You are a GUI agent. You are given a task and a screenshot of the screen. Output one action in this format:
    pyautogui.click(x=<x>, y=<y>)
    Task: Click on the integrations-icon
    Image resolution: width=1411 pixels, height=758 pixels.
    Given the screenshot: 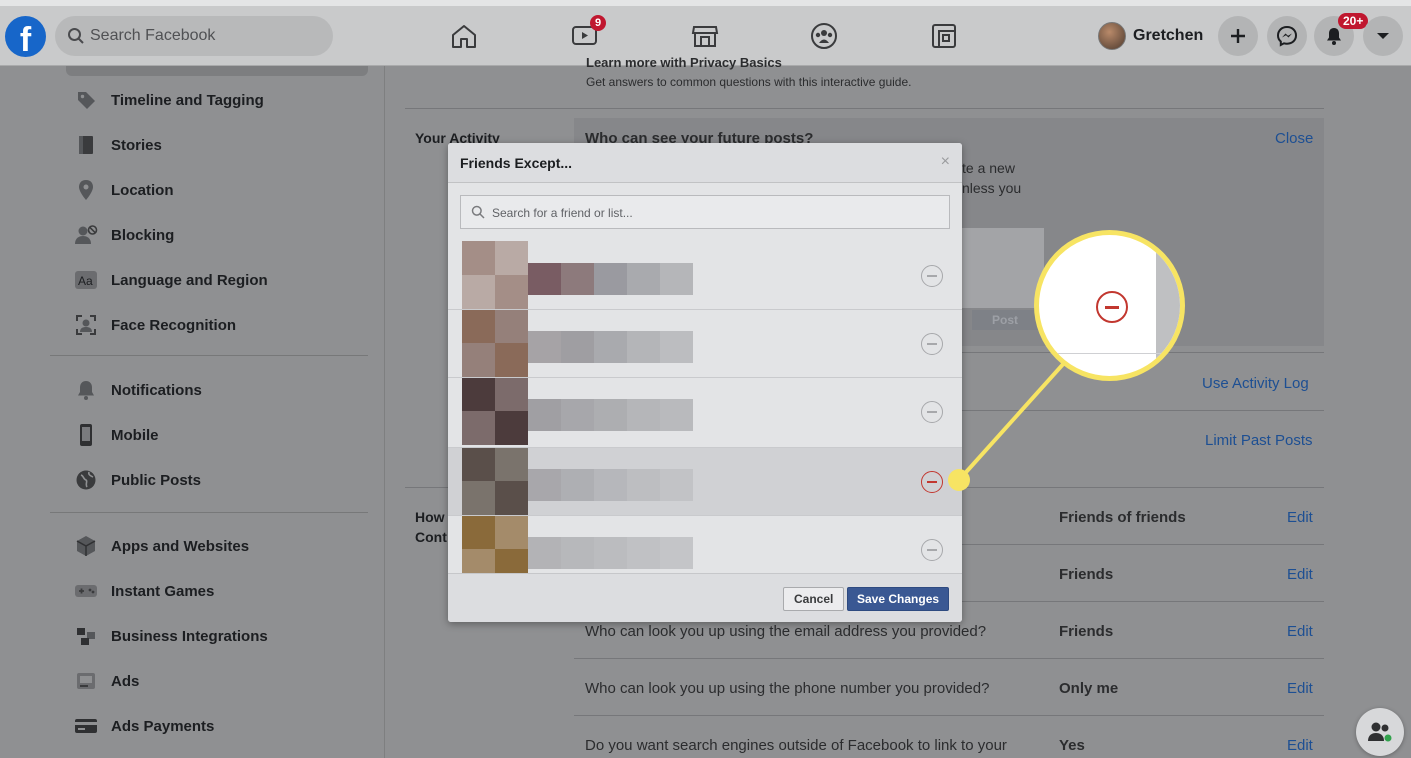 What is the action you would take?
    pyautogui.click(x=86, y=636)
    